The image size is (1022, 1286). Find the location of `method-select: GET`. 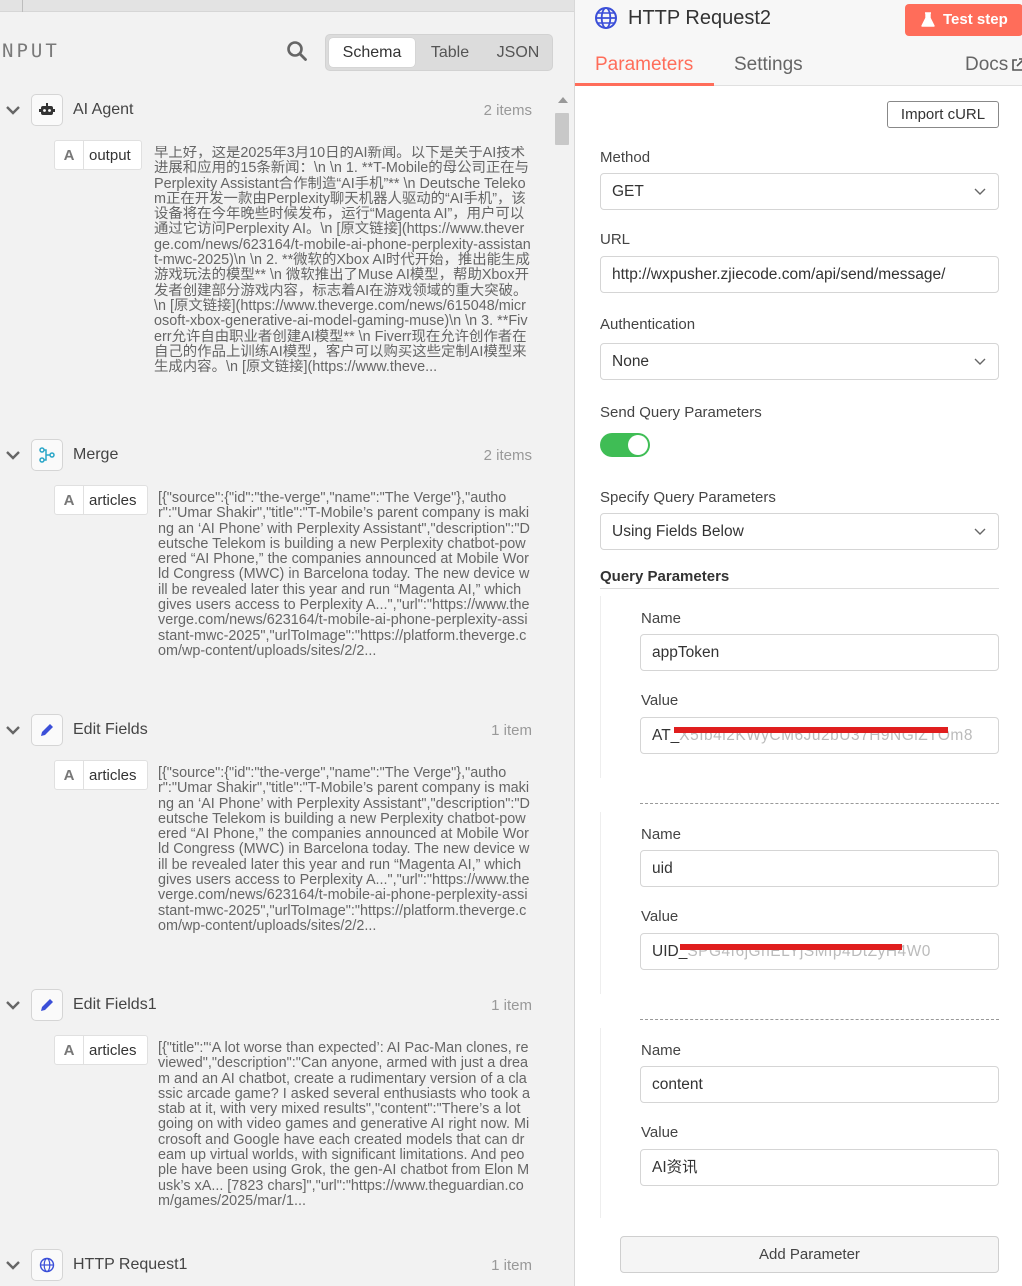

method-select: GET is located at coordinates (799, 191).